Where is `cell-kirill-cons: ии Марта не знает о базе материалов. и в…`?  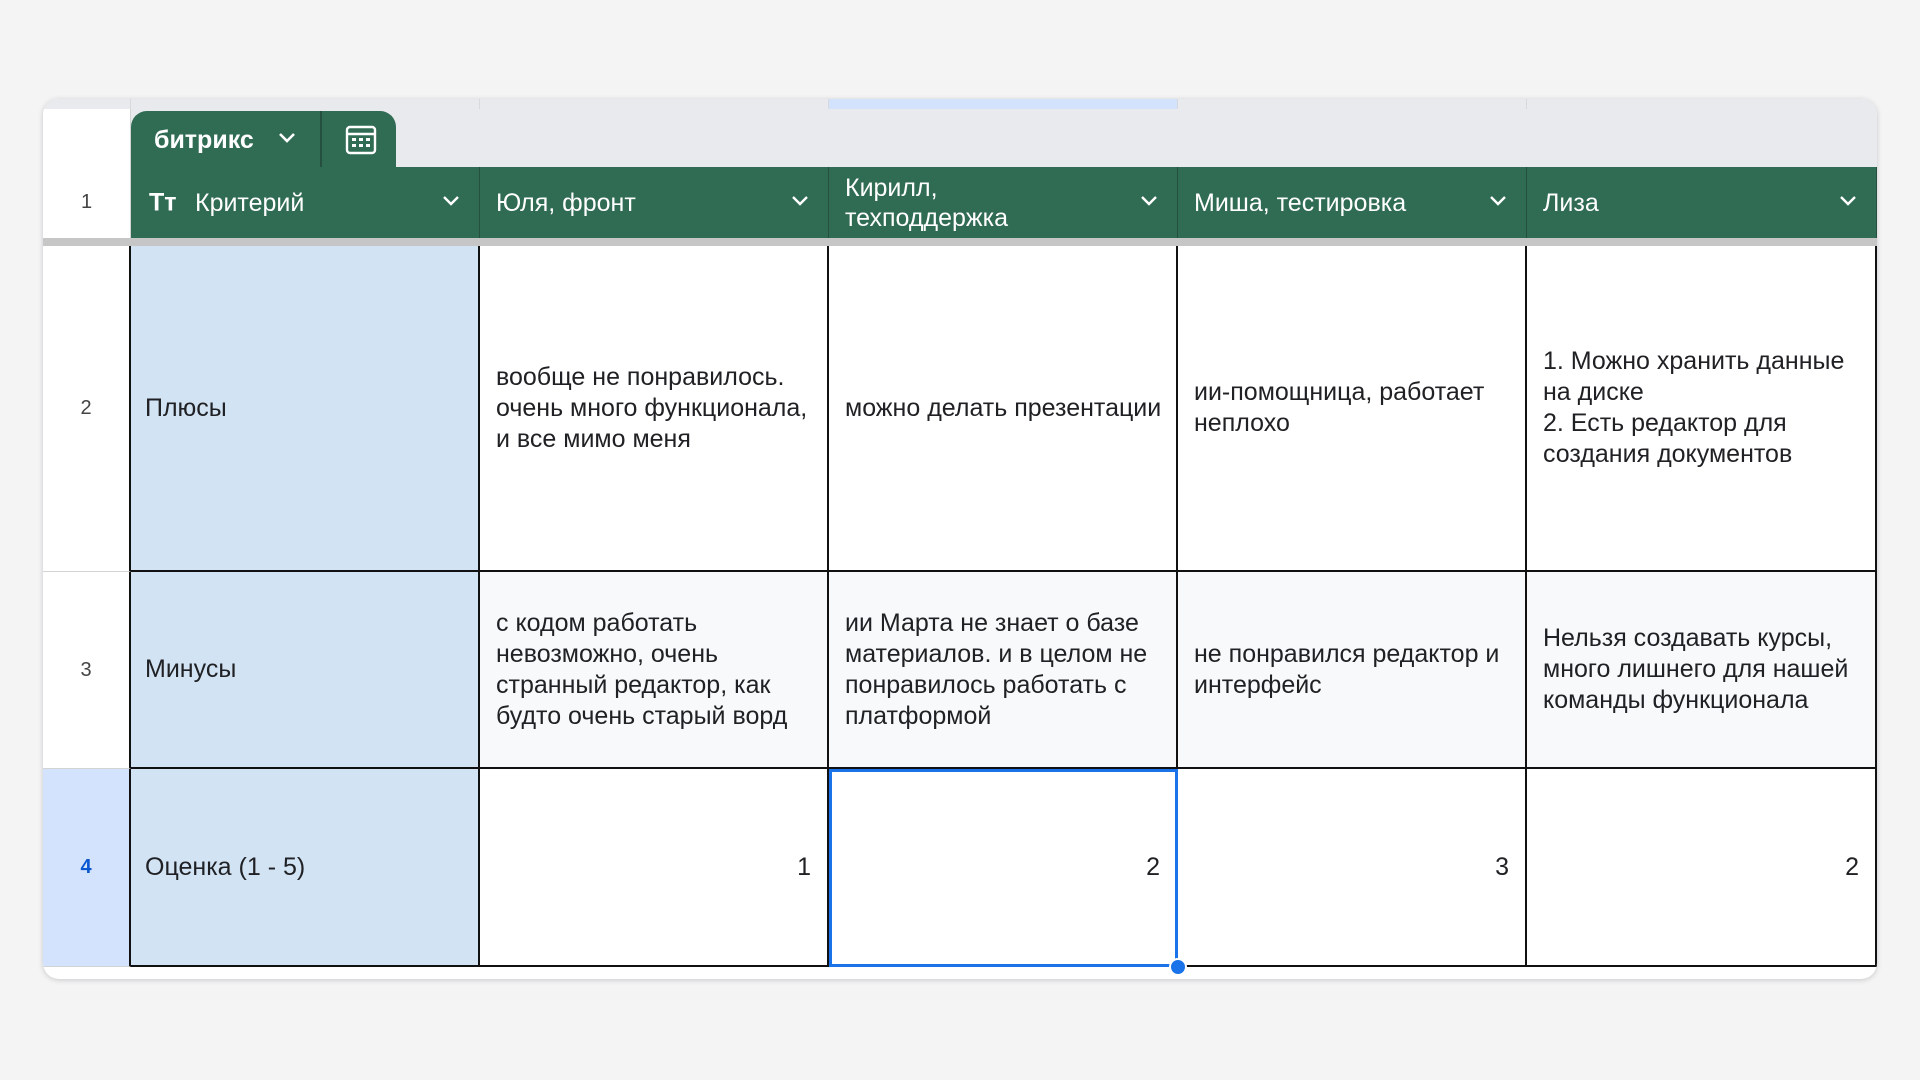 cell-kirill-cons: ии Марта не знает о базе материалов. и в… is located at coordinates (1003, 670).